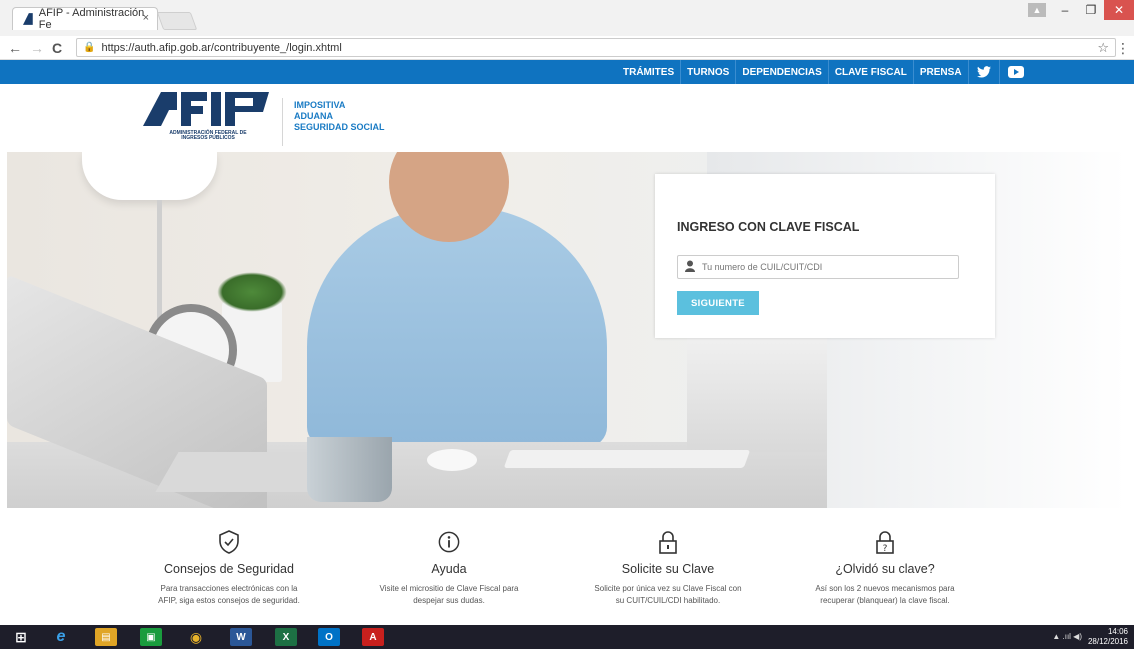 The width and height of the screenshot is (1134, 649). I want to click on siguiente-button: SIGUIENTE, so click(718, 303).